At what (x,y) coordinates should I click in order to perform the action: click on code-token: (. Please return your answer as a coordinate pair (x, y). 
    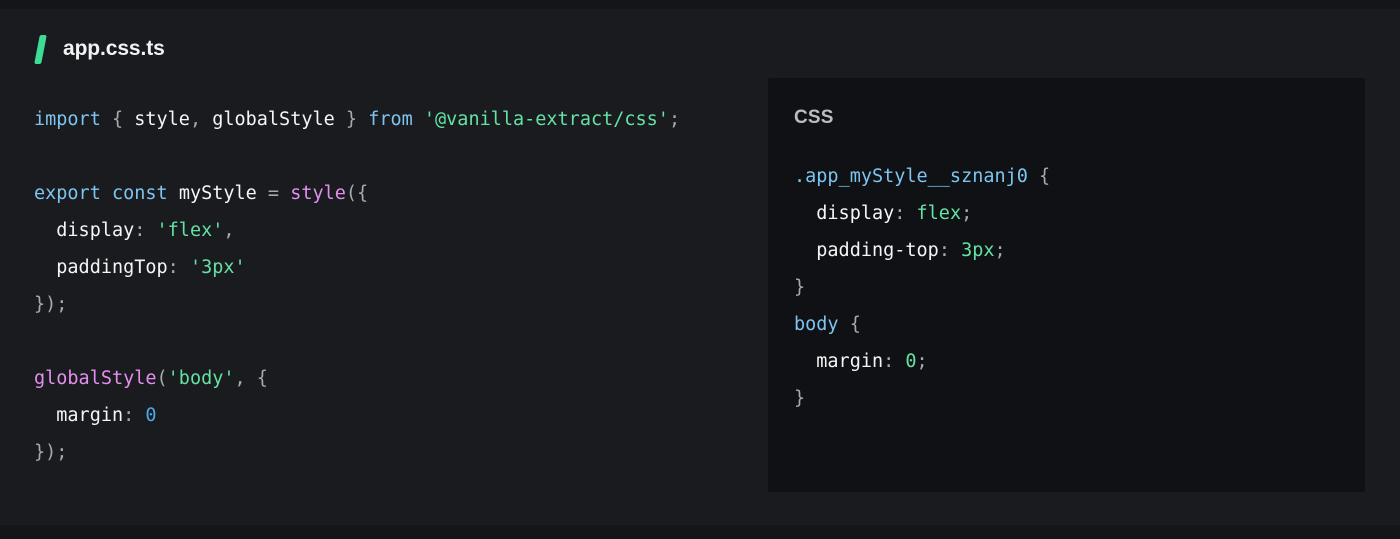
    Looking at the image, I should click on (162, 378).